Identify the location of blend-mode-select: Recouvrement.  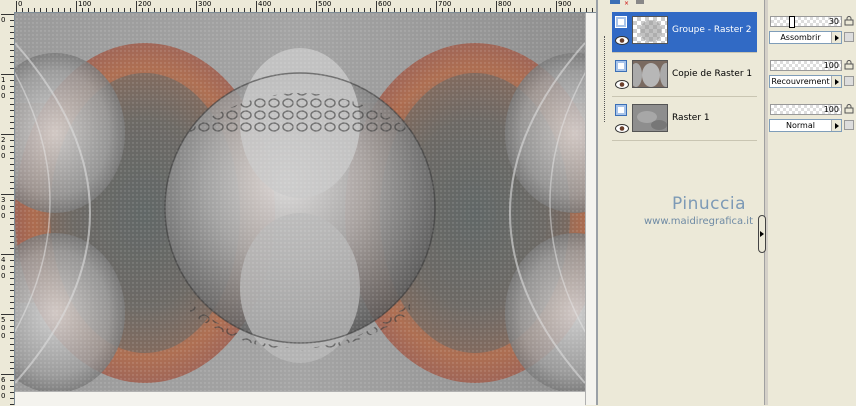
(805, 81).